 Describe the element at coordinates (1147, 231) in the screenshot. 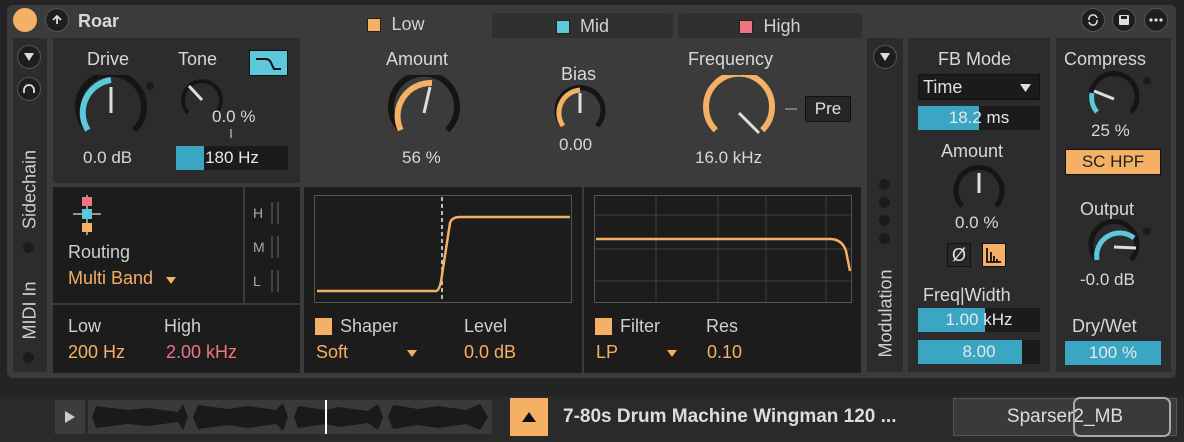

I see `output-mod-dot` at that location.